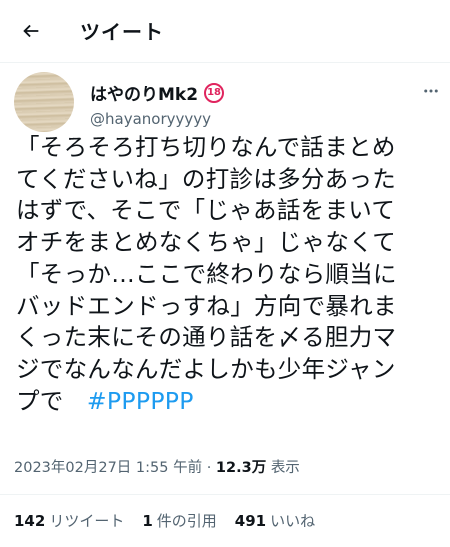  What do you see at coordinates (206, 273) in the screenshot?
I see `tweet-text-line: 「そっか…ここで終わりなら順当に` at bounding box center [206, 273].